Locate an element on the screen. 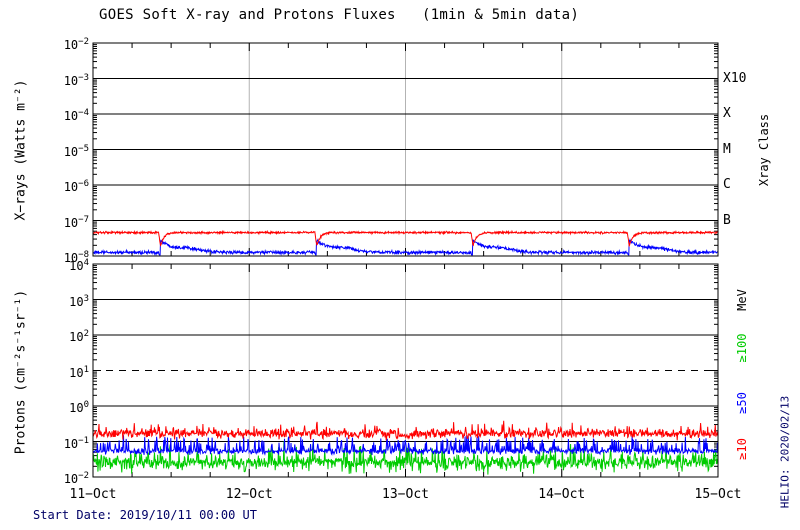 This screenshot has height=530, width=800. y-tick-label-protons: 104 is located at coordinates (79, 265).